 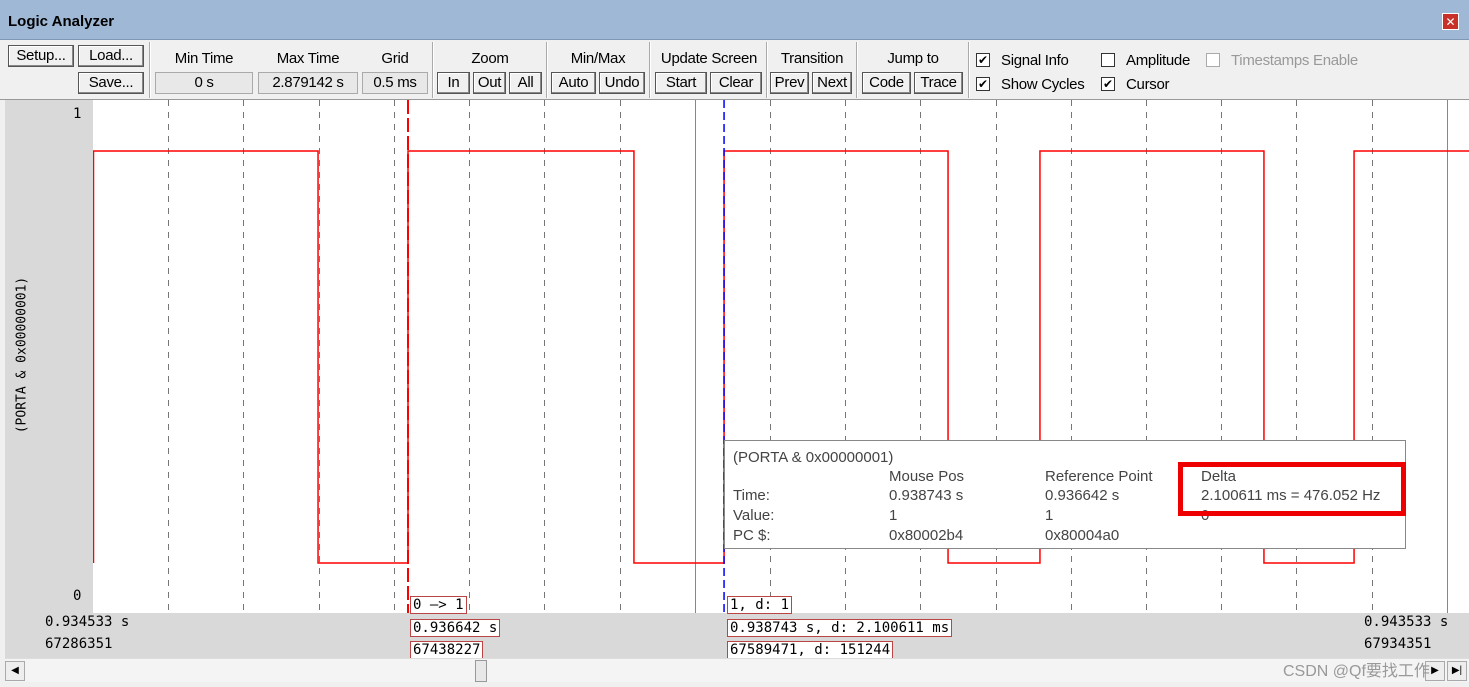 What do you see at coordinates (913, 58) in the screenshot?
I see `jump-to-label: Jump to` at bounding box center [913, 58].